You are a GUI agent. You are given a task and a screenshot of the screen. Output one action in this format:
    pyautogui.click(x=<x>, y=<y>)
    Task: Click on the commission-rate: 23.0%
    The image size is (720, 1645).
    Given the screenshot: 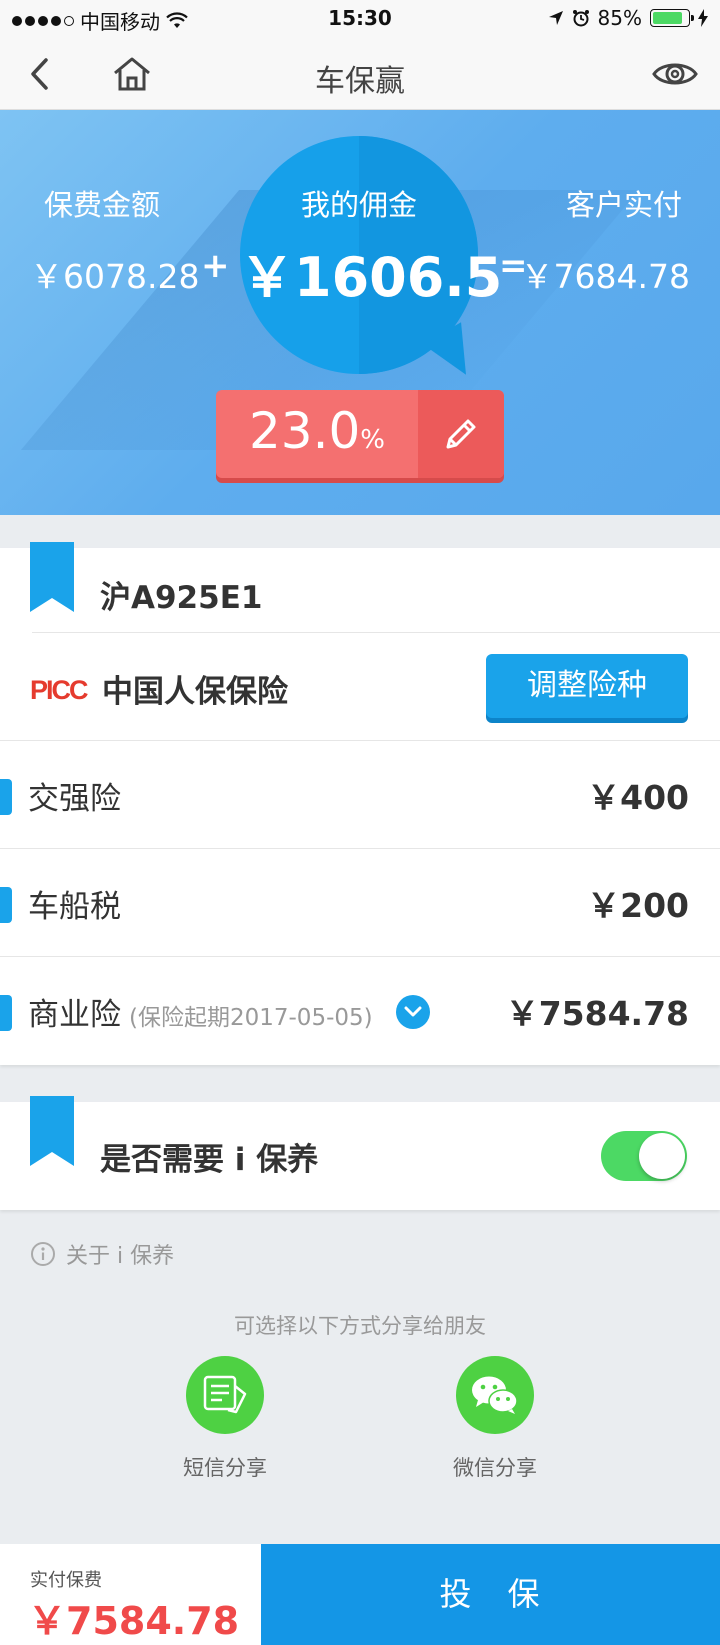 What is the action you would take?
    pyautogui.click(x=317, y=431)
    